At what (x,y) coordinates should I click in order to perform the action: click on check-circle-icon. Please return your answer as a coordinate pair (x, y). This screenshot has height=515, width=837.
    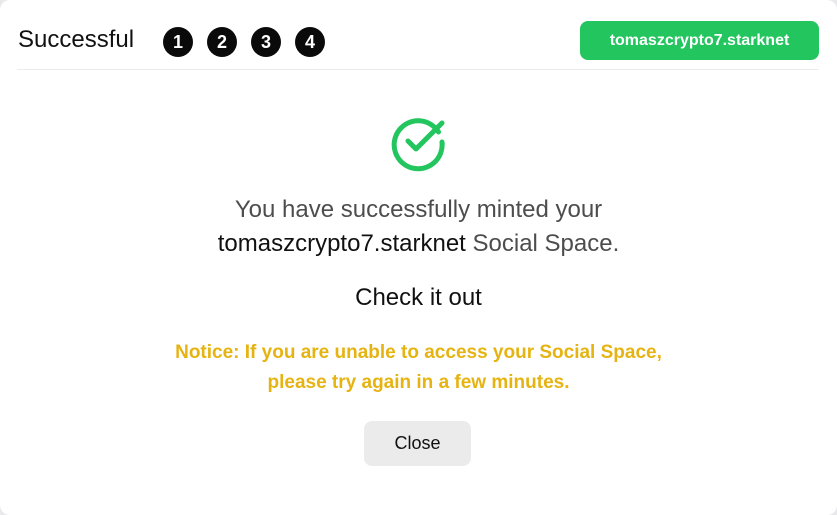
    Looking at the image, I should click on (418, 145).